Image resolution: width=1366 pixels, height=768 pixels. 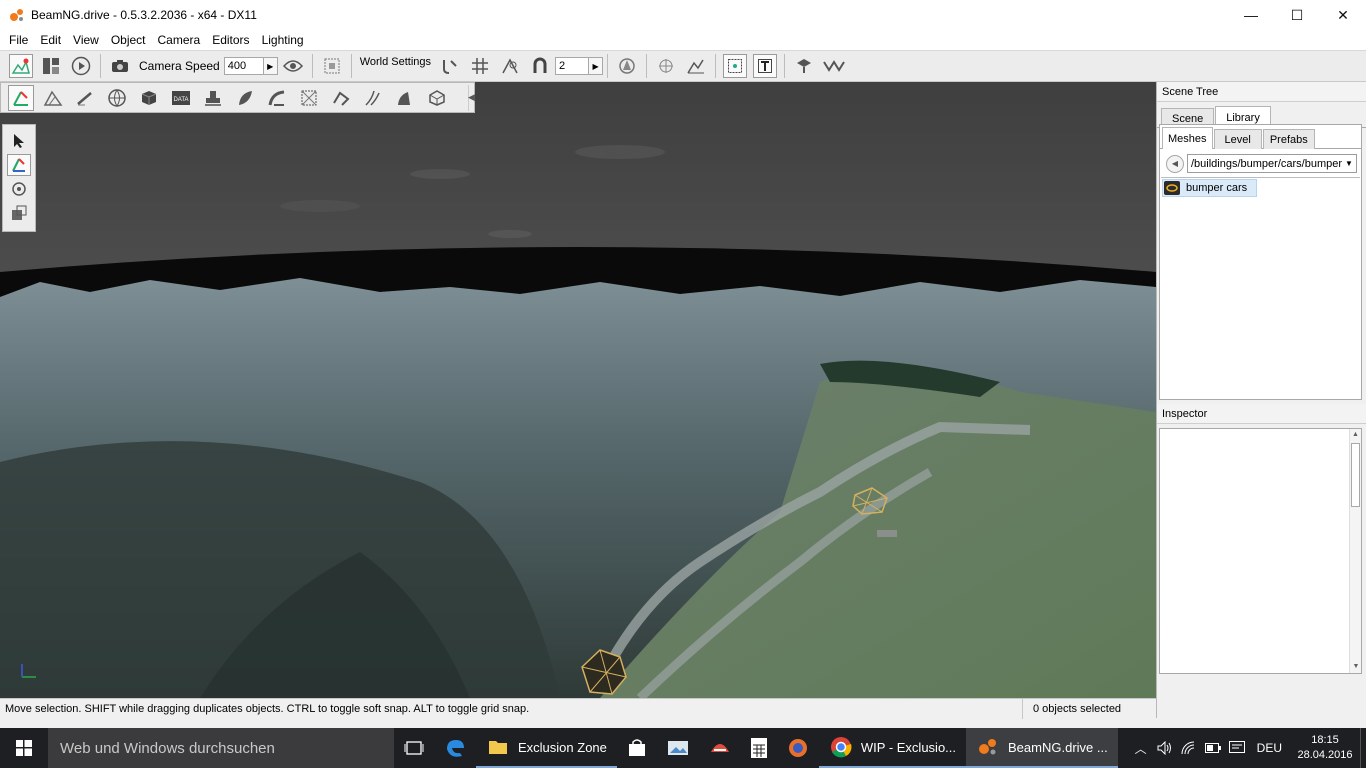 I want to click on rotate-tool, so click(x=19, y=189).